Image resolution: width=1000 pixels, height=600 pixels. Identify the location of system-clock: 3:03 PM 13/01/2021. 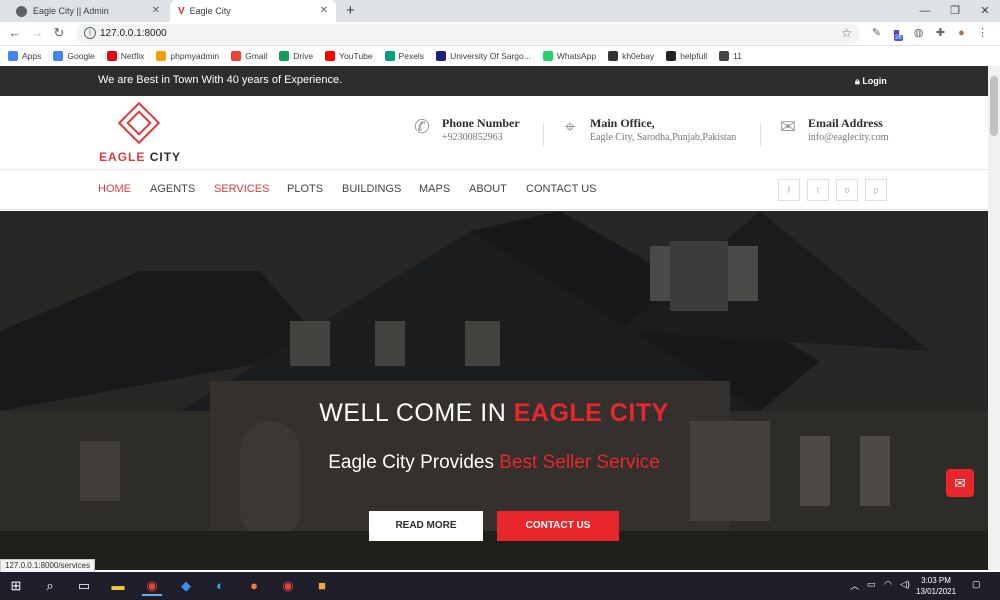
(936, 586).